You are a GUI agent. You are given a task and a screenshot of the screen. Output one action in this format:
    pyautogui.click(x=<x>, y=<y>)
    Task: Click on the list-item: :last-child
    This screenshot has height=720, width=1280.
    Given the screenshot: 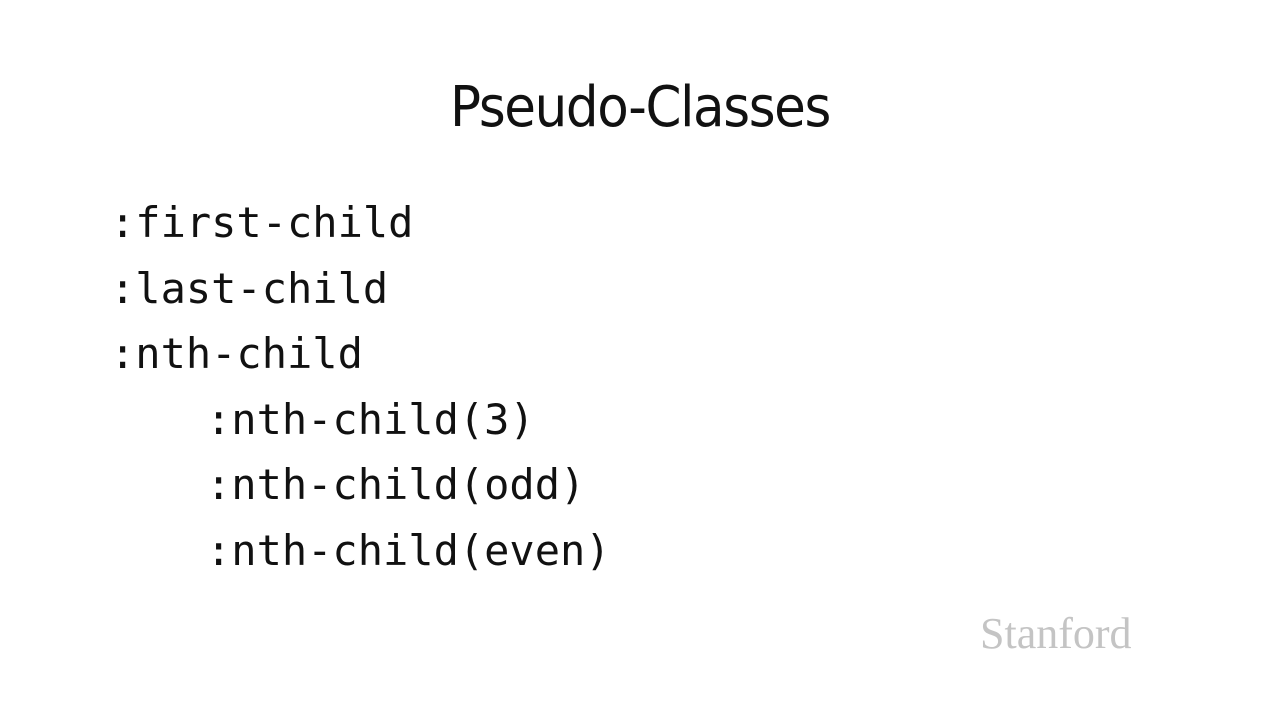 What is the action you would take?
    pyautogui.click(x=249, y=288)
    